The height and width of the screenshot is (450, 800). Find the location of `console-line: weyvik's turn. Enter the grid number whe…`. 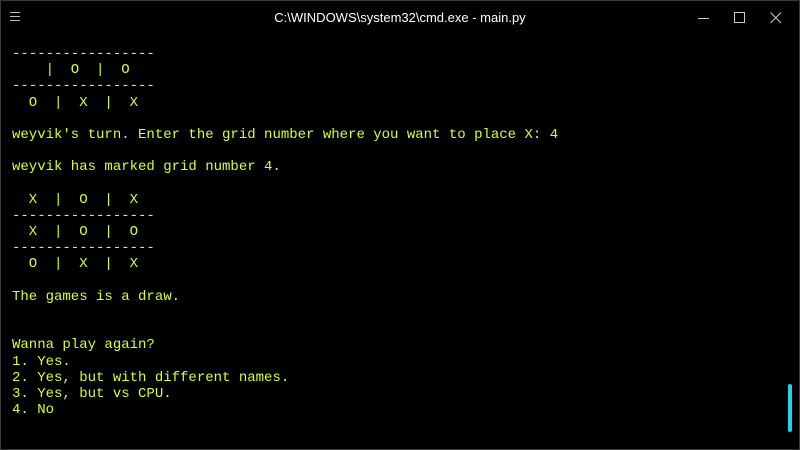

console-line: weyvik's turn. Enter the grid number whe… is located at coordinates (285, 134).